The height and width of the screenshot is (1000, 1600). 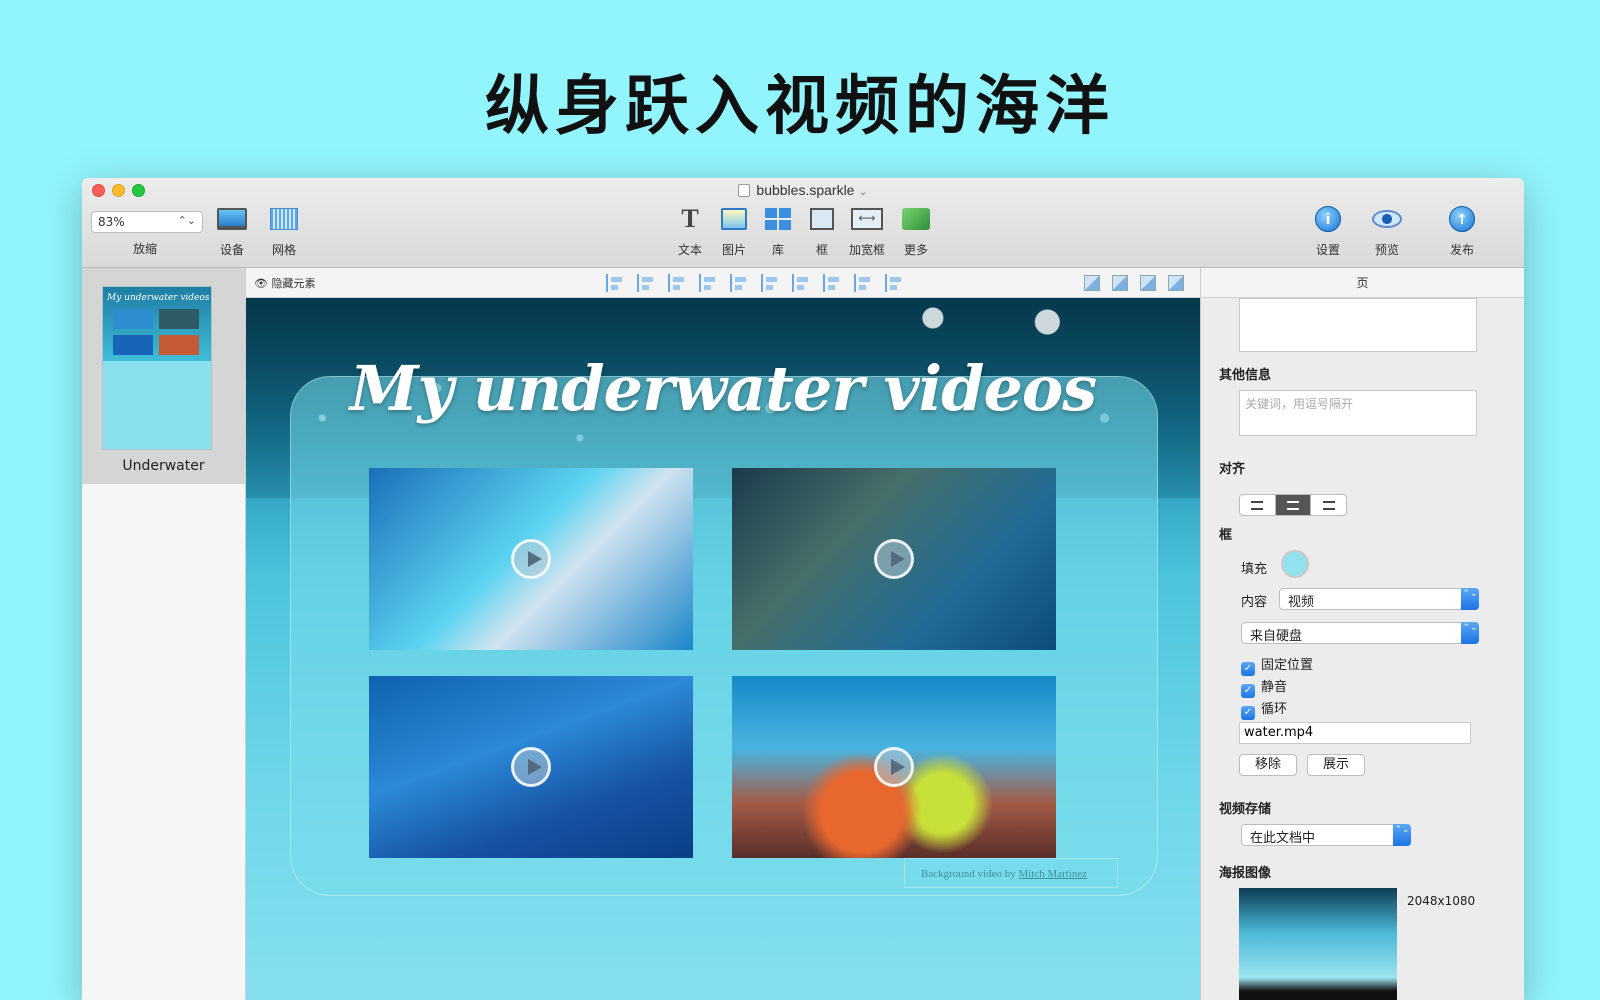 I want to click on poster-size: 2048x1080, so click(x=1441, y=901).